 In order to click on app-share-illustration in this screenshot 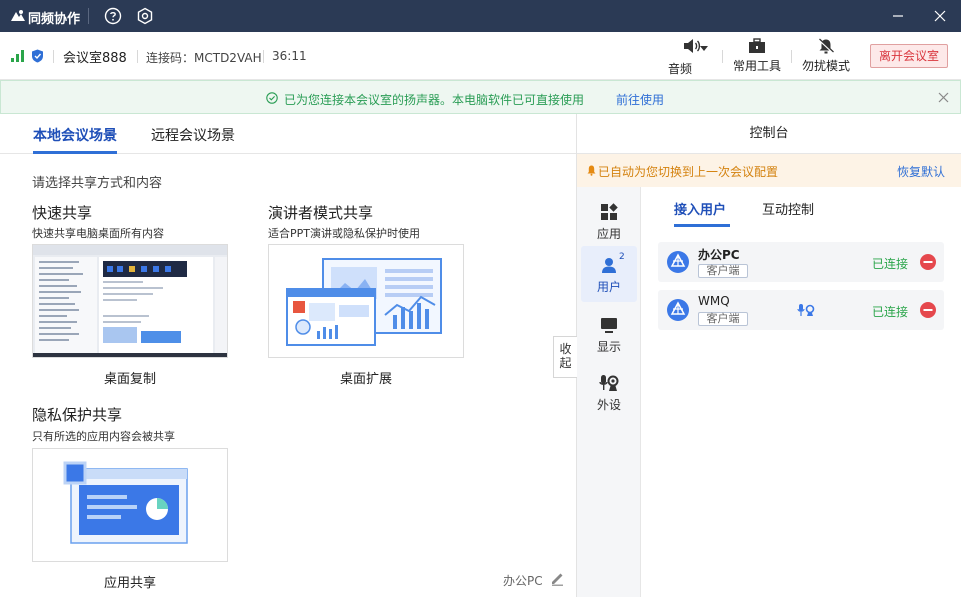, I will do `click(130, 505)`.